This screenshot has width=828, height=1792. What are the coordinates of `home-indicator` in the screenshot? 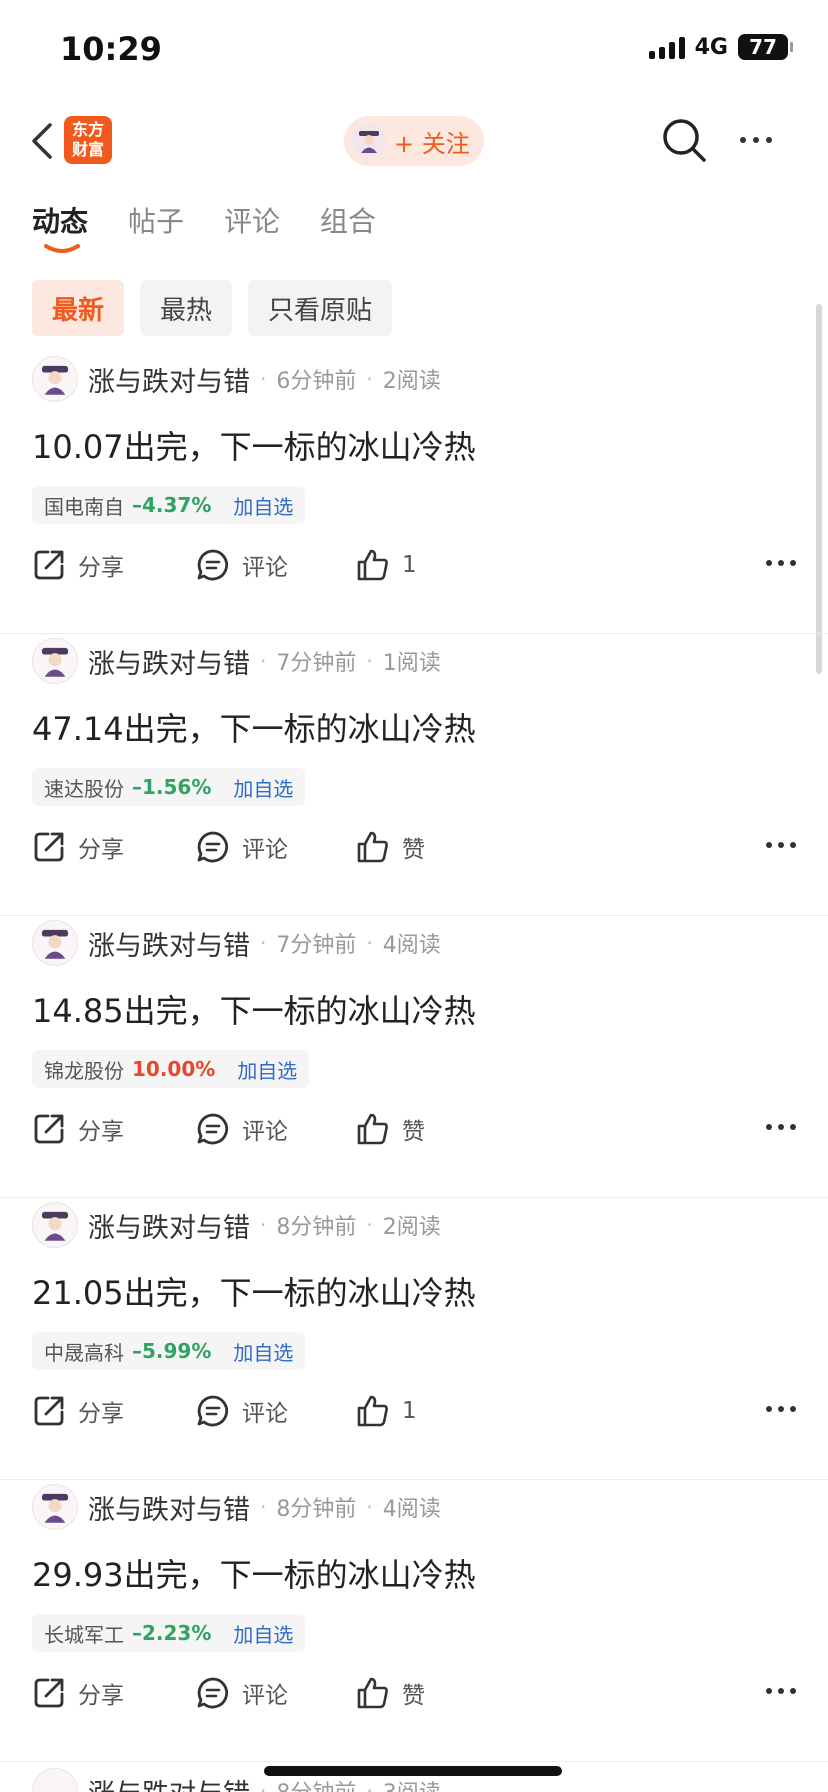 It's located at (413, 1771).